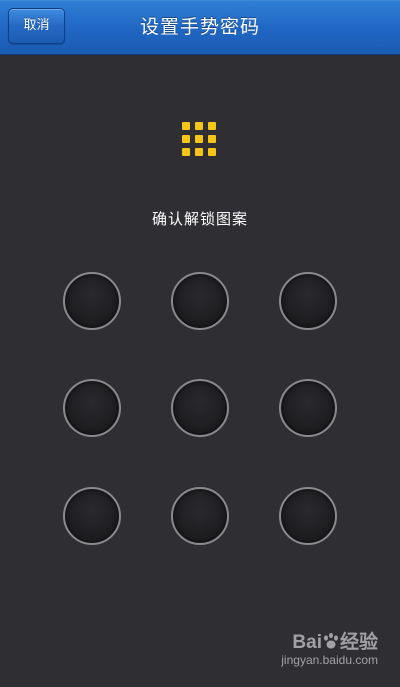 This screenshot has width=400, height=687. Describe the element at coordinates (329, 660) in the screenshot. I see `watermark-url: jingyan.baidu.com` at that location.